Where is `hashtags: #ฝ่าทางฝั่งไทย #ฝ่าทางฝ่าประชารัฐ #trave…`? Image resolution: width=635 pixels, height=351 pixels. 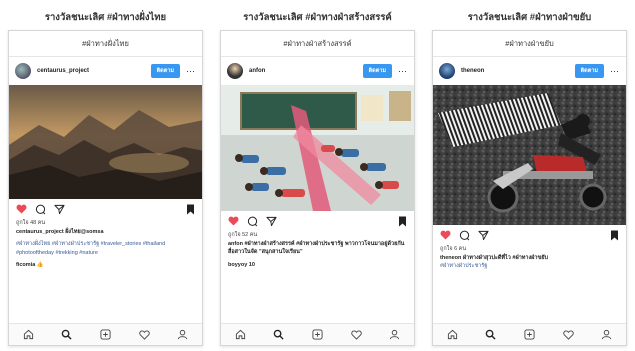 hashtags: #ฝ่าทางฝั่งไทย #ฝ่าทางฝ่าประชารัฐ #trave… is located at coordinates (105, 248).